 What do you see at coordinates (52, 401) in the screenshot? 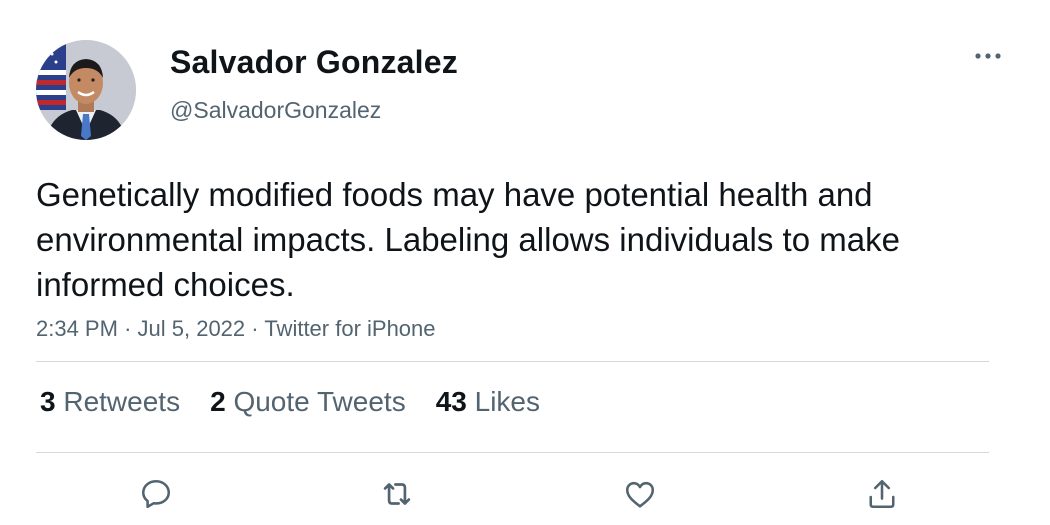
I see `retweets-count: 3` at bounding box center [52, 401].